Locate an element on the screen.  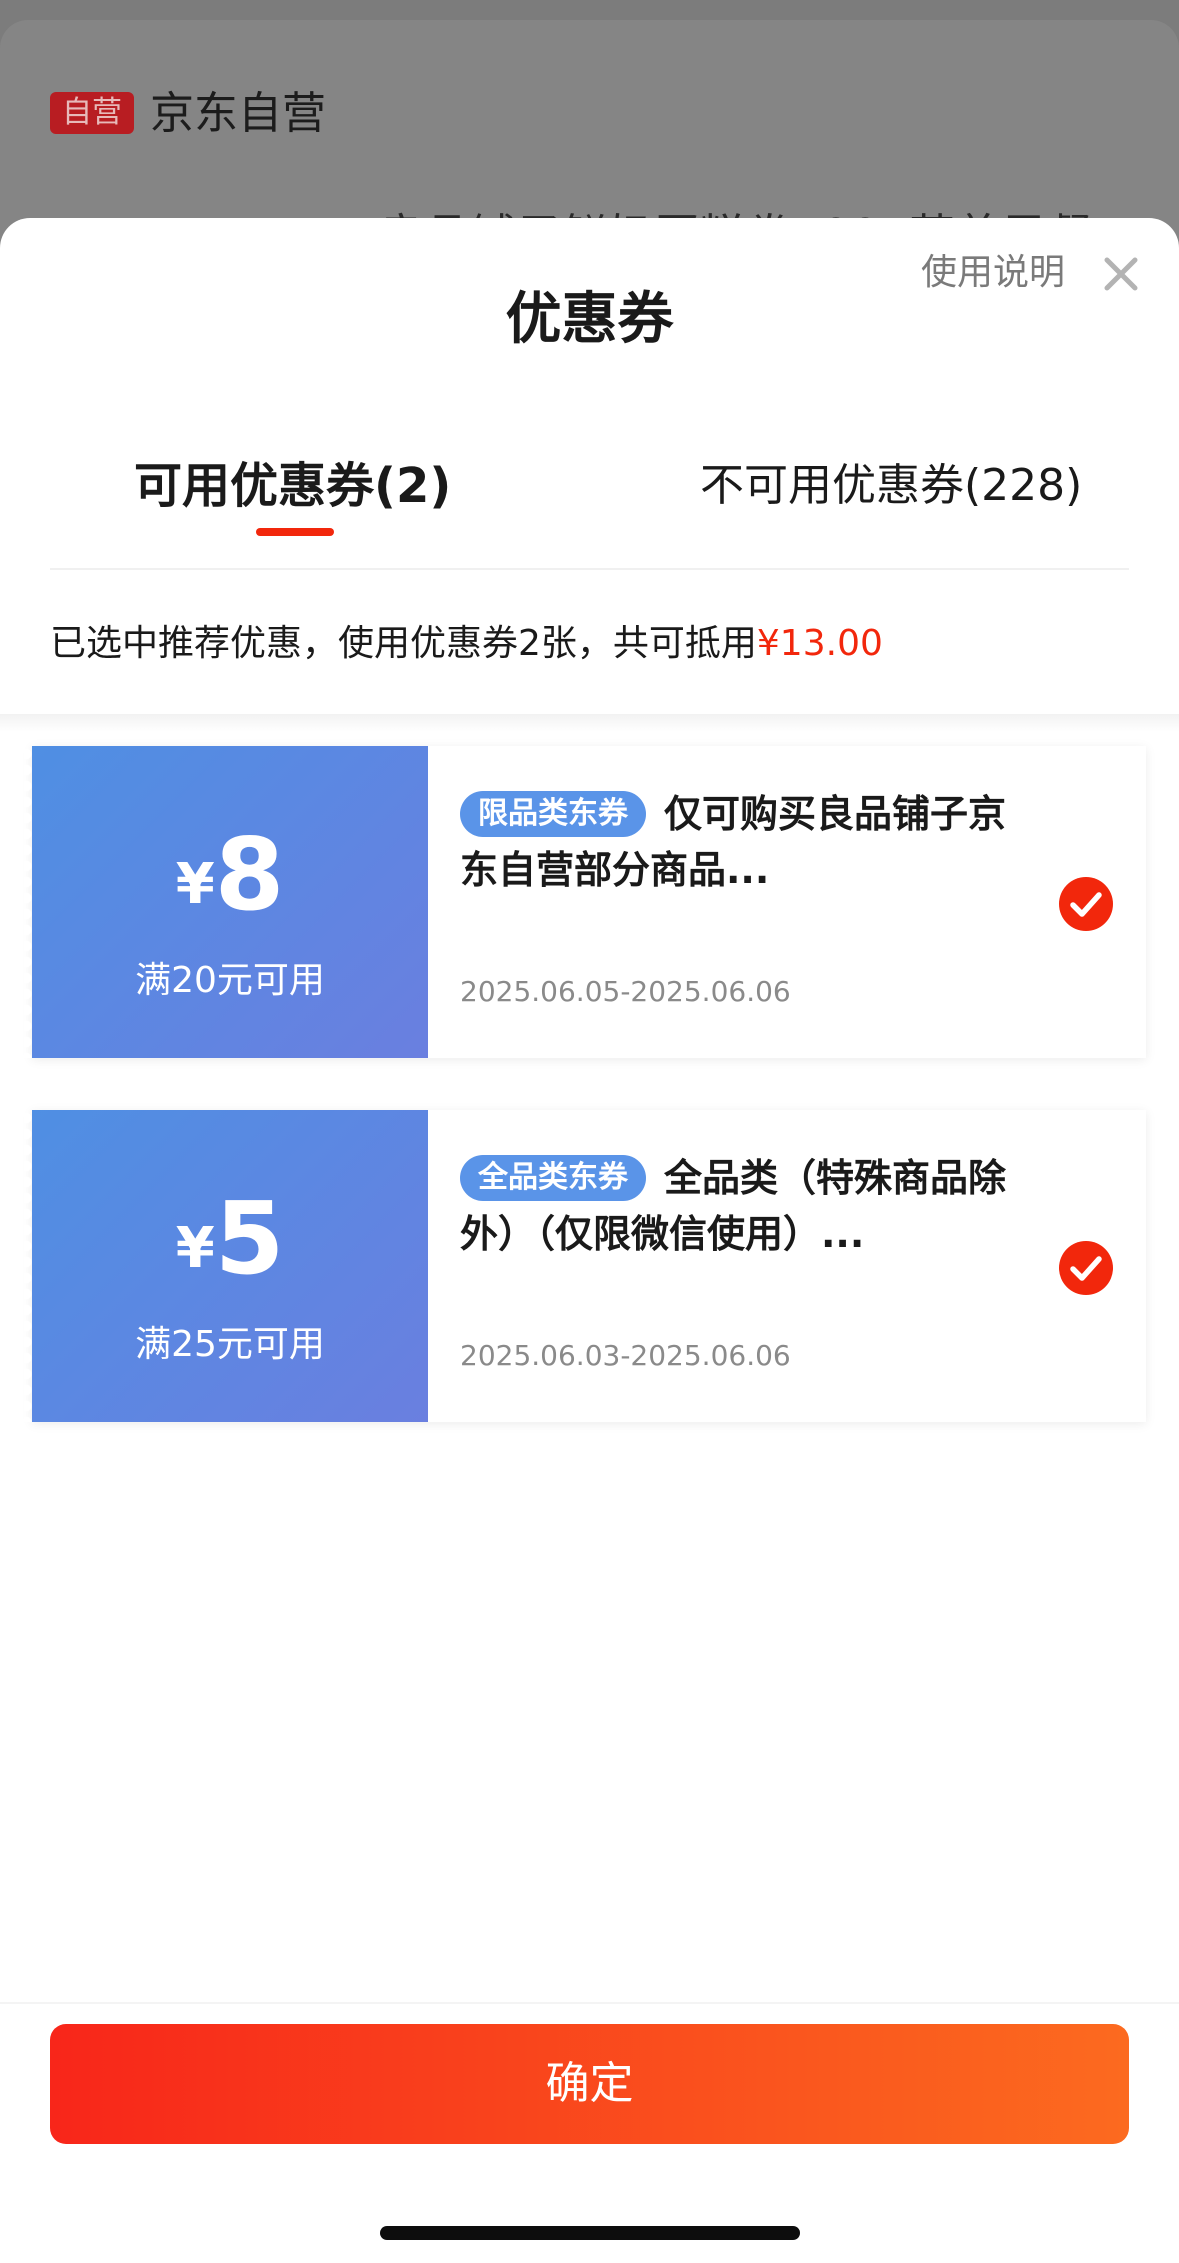
coupon-min-spend: 满20元可用 is located at coordinates (230, 980).